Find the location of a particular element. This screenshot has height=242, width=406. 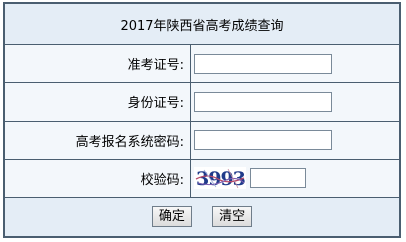

id-number-input is located at coordinates (263, 101).